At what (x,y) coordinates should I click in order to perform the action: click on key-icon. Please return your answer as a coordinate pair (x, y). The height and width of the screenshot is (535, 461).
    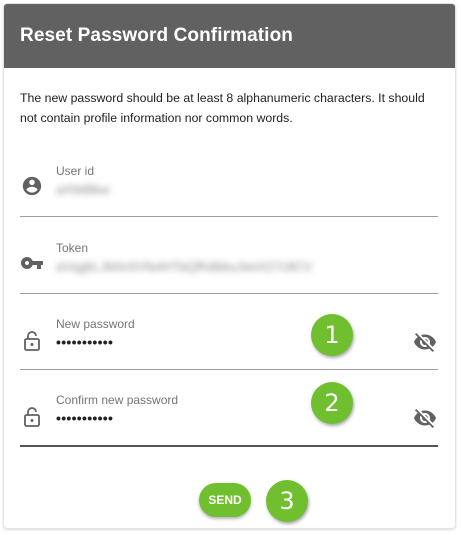
    Looking at the image, I should click on (32, 263).